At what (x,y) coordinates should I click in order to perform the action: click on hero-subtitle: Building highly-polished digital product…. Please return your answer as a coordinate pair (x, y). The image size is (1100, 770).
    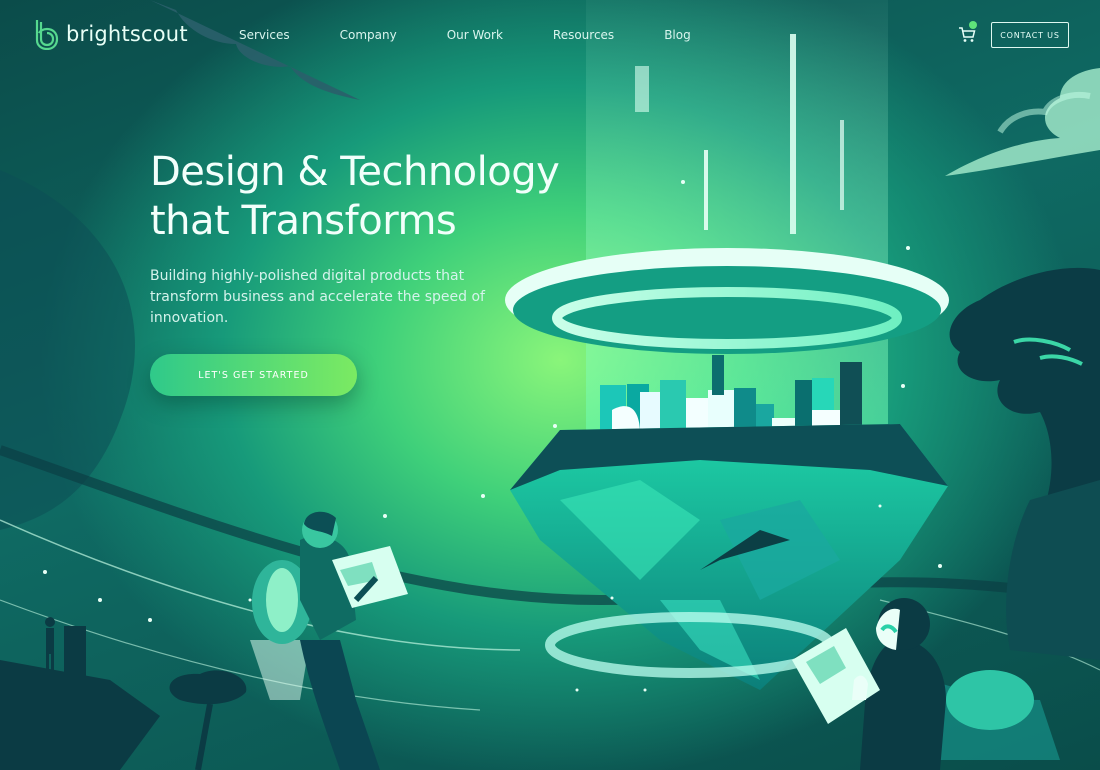
    Looking at the image, I should click on (317, 297).